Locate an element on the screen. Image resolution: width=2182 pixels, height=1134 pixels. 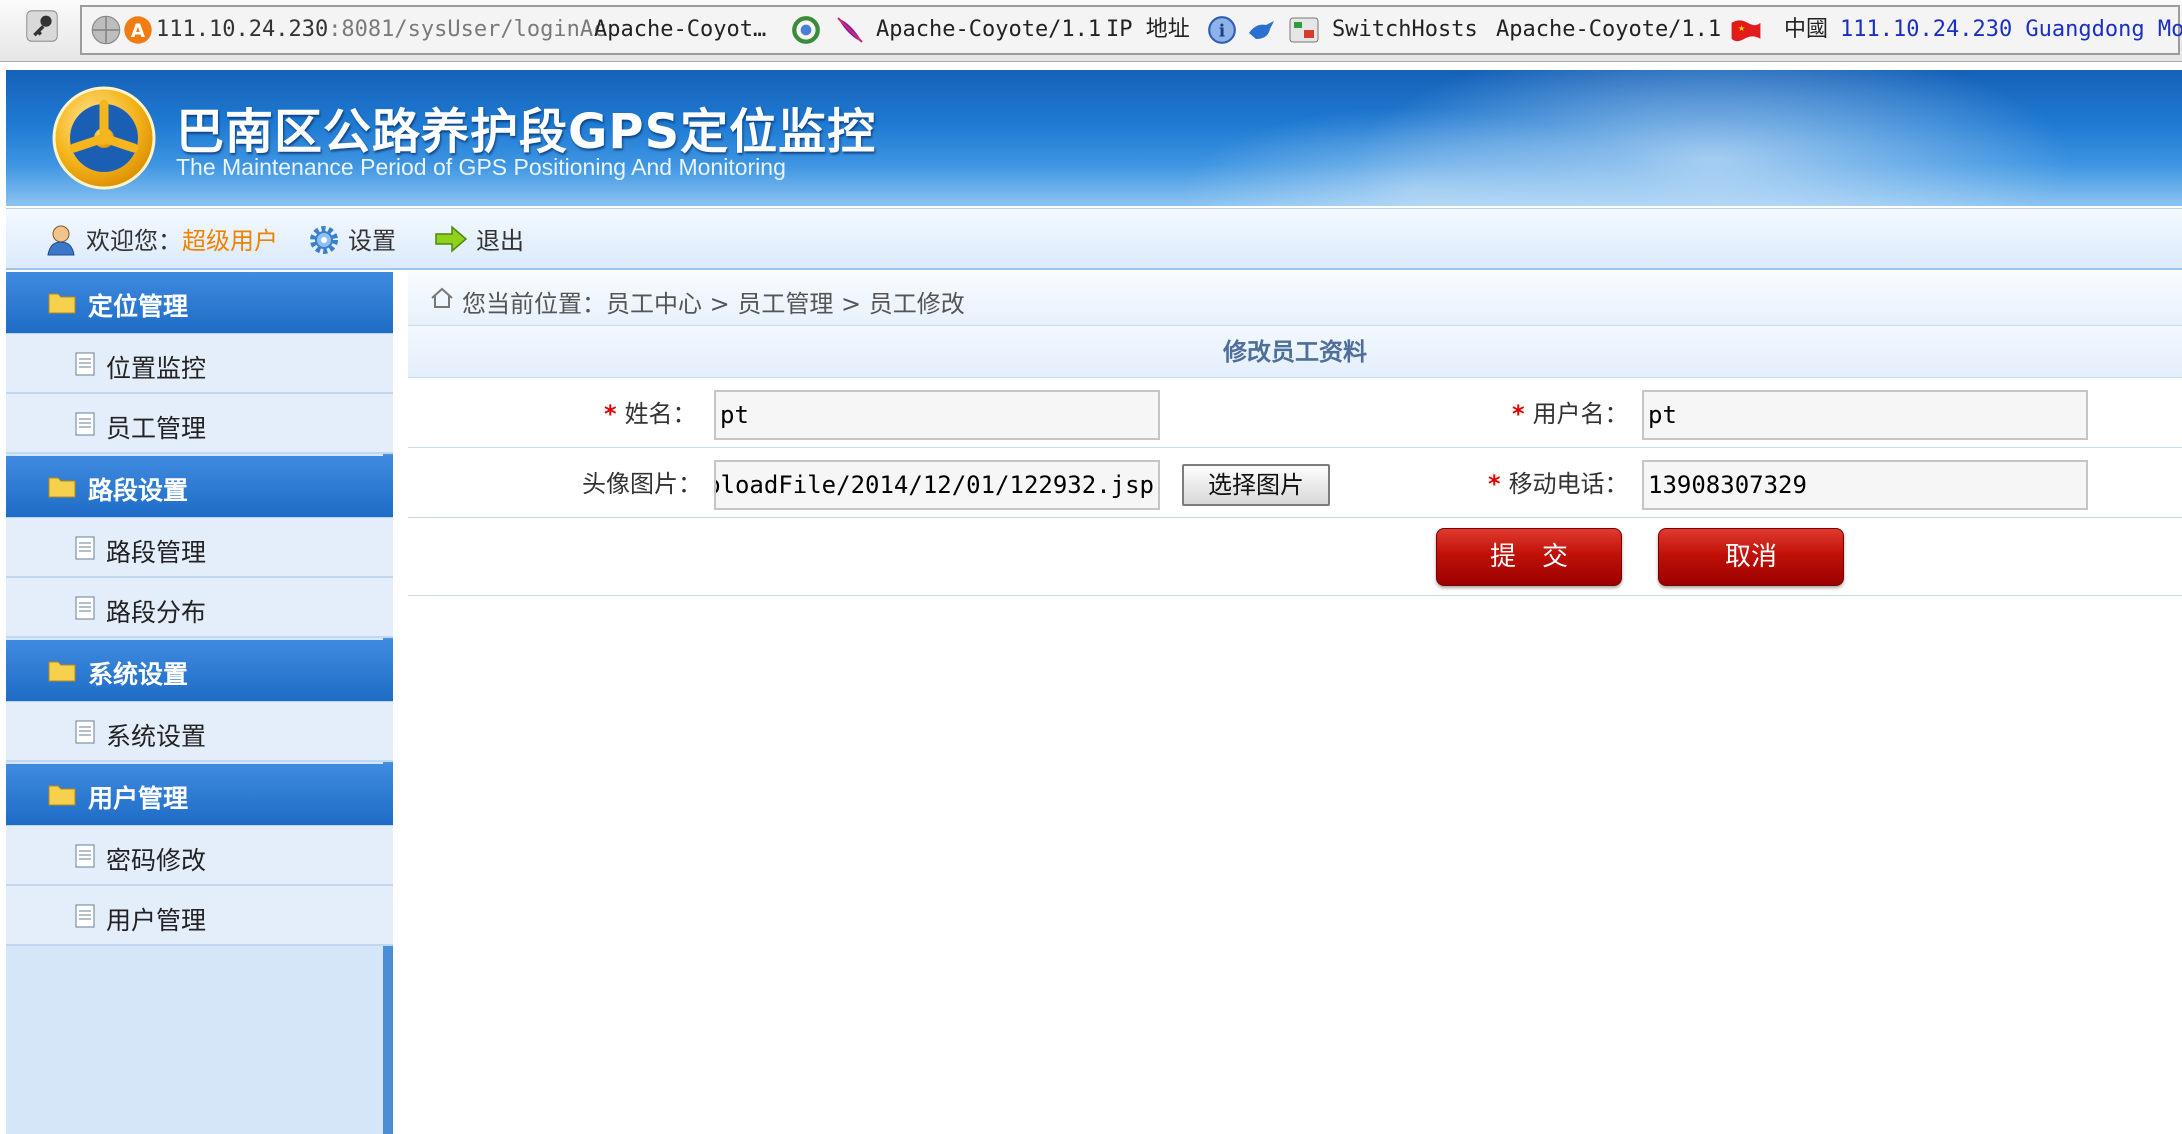
sidebar-item-label: 员工管理 is located at coordinates (156, 428).